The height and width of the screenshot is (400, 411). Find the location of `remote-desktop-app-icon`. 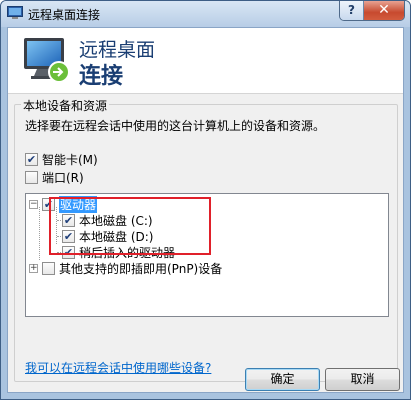

remote-desktop-app-icon is located at coordinates (15, 12).